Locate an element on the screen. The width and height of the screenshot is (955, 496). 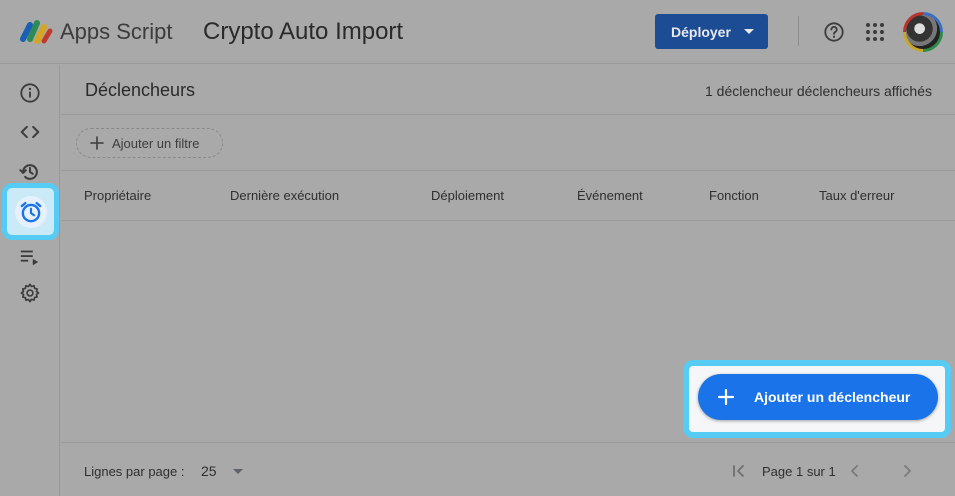
first-page-button is located at coordinates (739, 471).